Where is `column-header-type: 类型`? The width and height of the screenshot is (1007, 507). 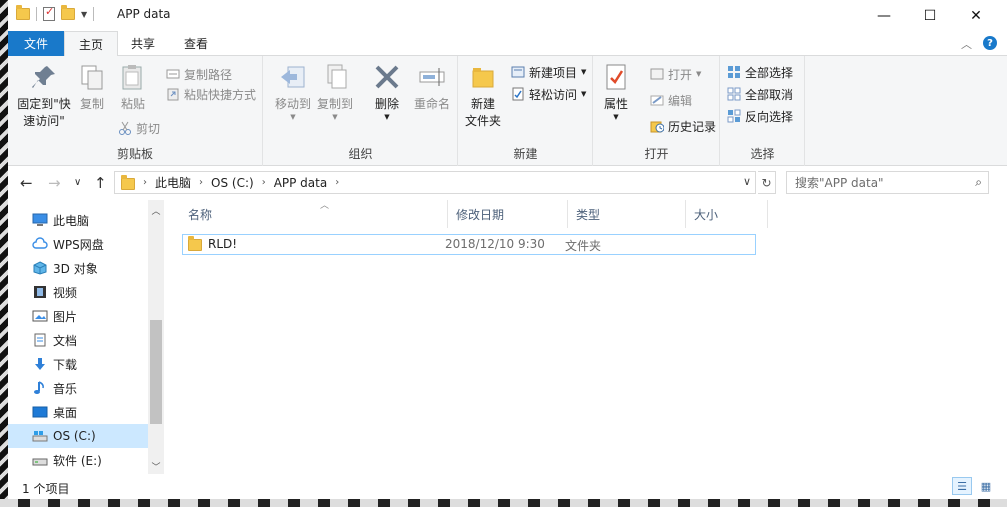
column-header-type: 类型 is located at coordinates (627, 214).